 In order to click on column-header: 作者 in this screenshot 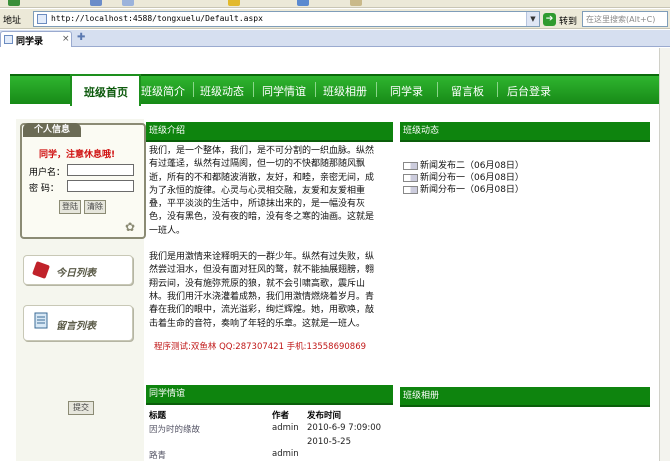, I will do `click(281, 416)`.